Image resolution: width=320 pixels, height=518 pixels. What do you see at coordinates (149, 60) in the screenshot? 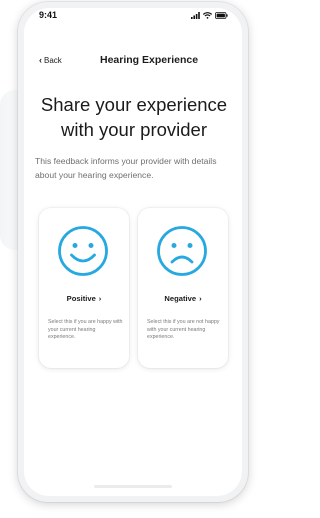
I see `page-title: Hearing Experience` at bounding box center [149, 60].